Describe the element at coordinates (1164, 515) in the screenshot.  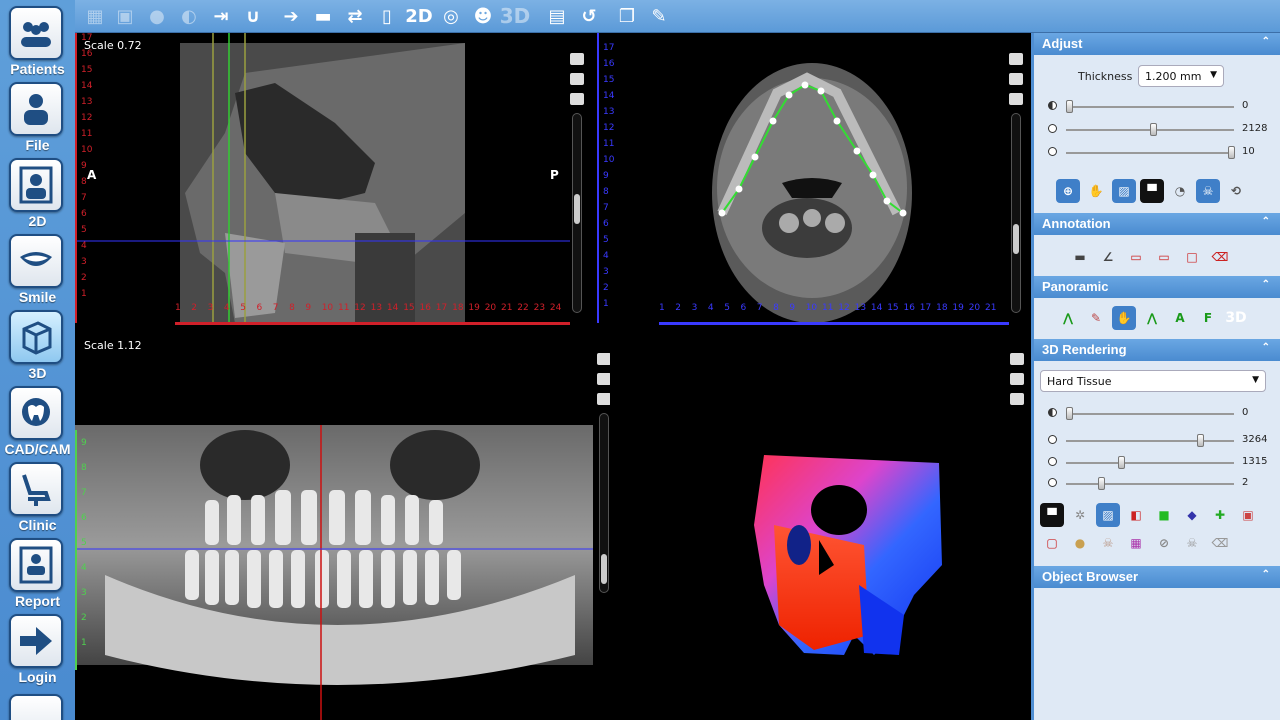
I see `coronal-plane-icon: ■` at that location.